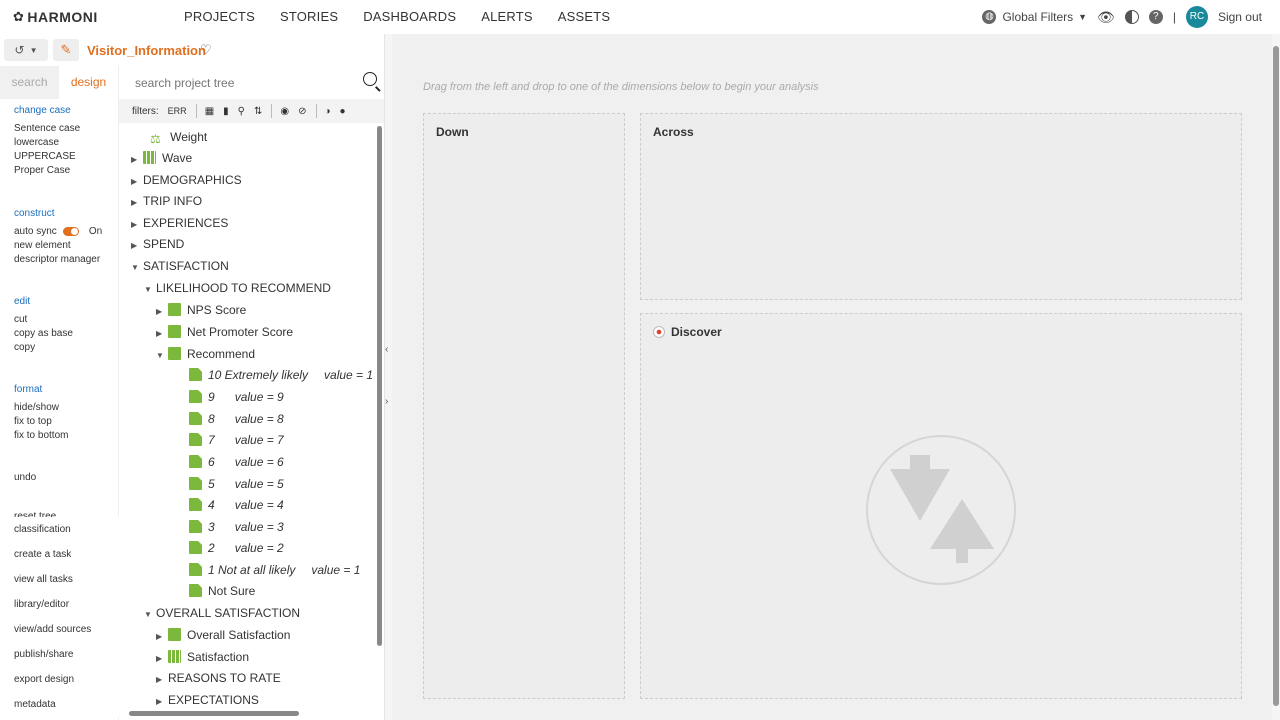 The width and height of the screenshot is (1280, 720). Describe the element at coordinates (59, 579) in the screenshot. I see `menu-view-all-tasks: view all tasks` at that location.